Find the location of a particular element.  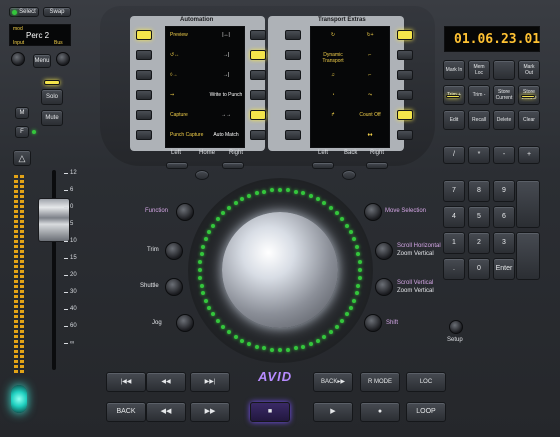

right-key: Mem Loc is located at coordinates (479, 70).